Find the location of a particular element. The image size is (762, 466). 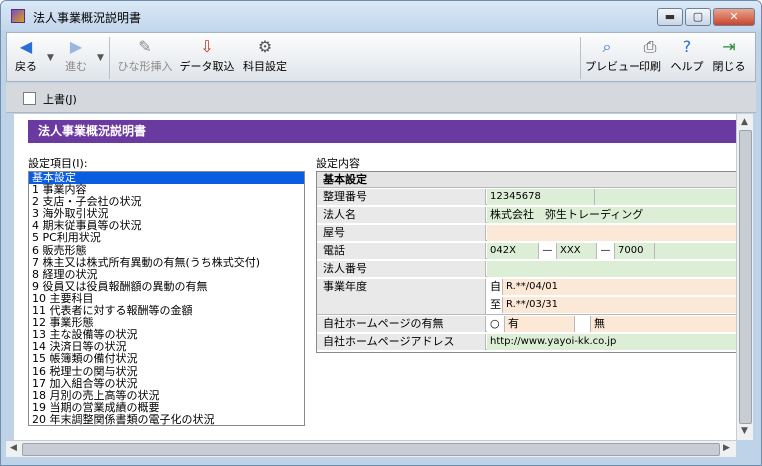

fiscal-year-row: 事業年度 自 R.**/04/01 至 R.**/03/31 is located at coordinates (526, 297).